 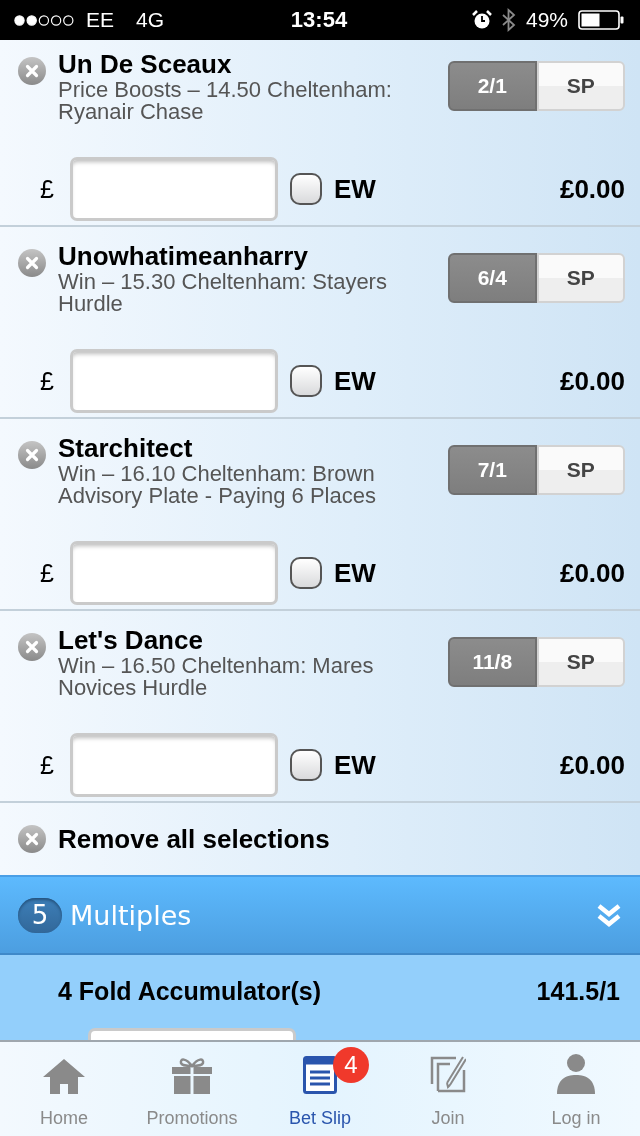 I want to click on network-type: 4G, so click(x=150, y=20).